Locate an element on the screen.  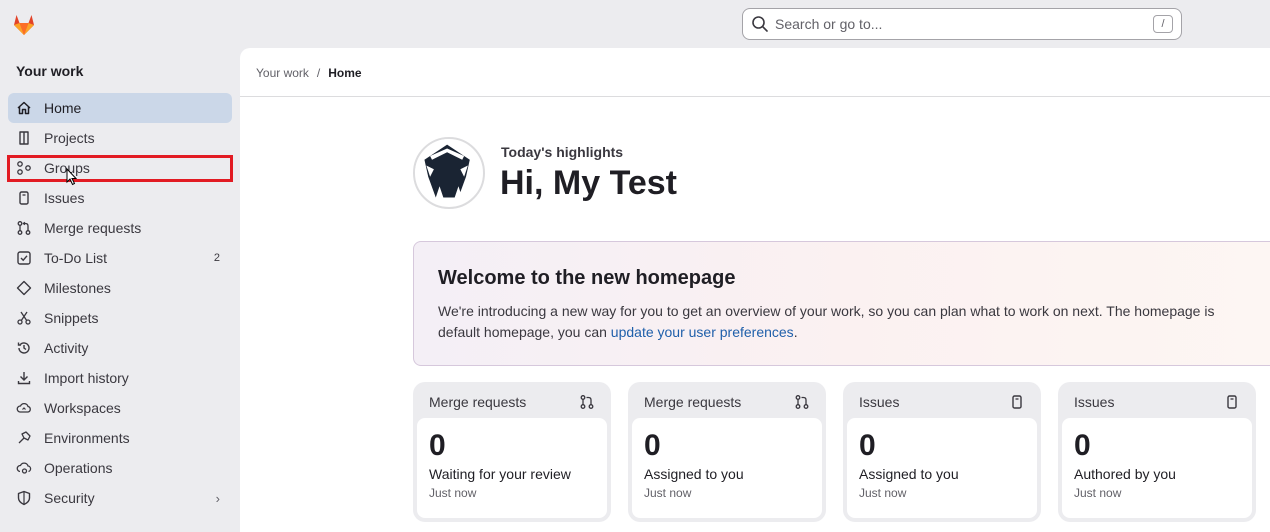
breadcrumb: Your work / Home is located at coordinates (309, 73).